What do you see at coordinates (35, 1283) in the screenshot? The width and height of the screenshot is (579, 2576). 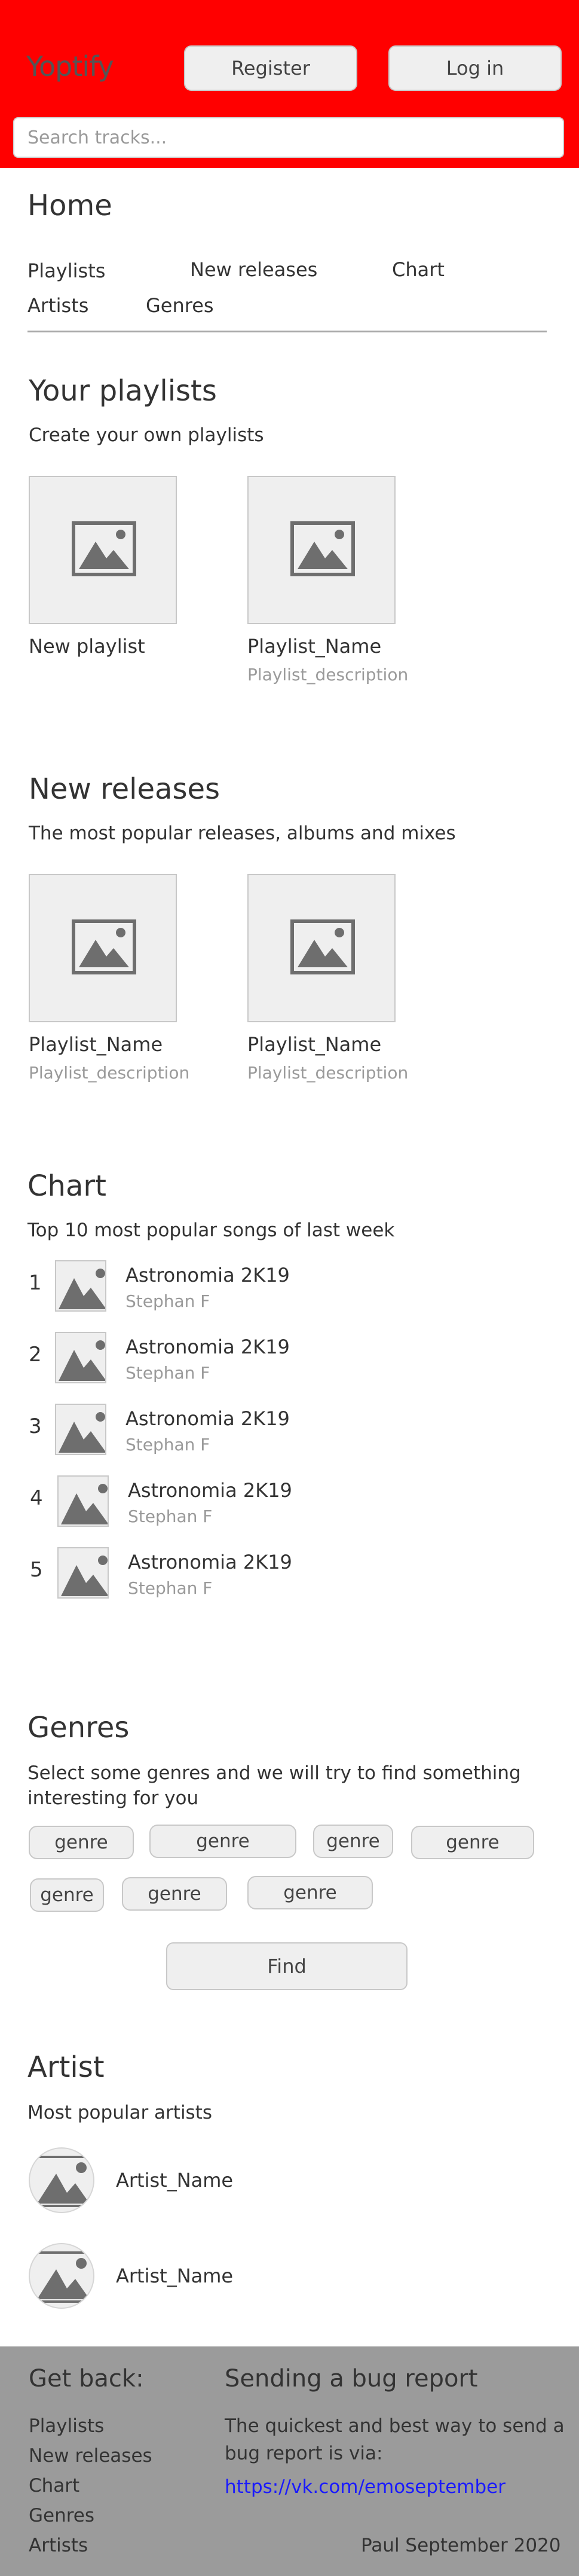 I see `chart-rank: 1` at bounding box center [35, 1283].